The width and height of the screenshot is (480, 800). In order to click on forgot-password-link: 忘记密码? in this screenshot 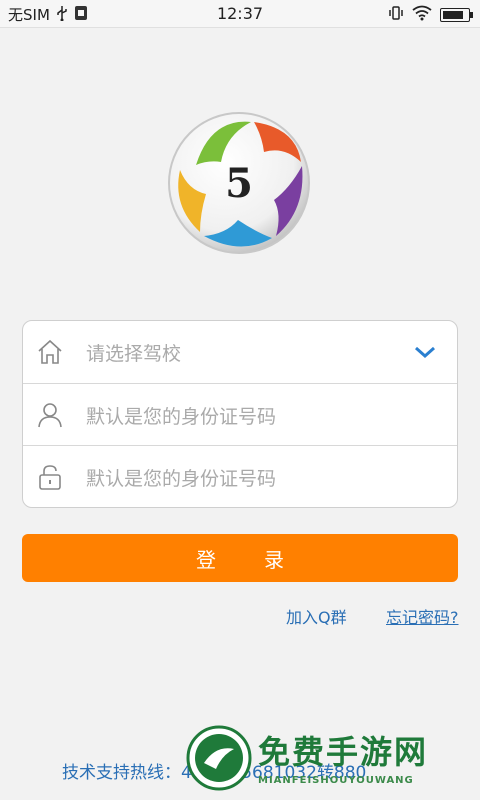, I will do `click(422, 616)`.